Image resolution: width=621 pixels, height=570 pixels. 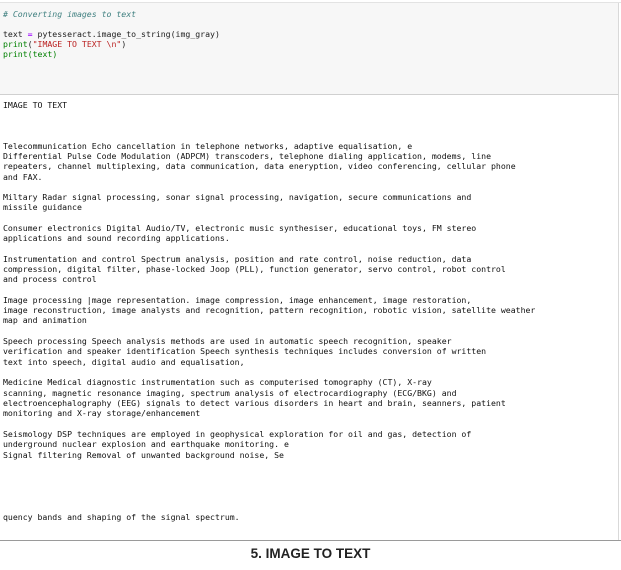 What do you see at coordinates (42, 207) in the screenshot?
I see `output-line: missile guidance` at bounding box center [42, 207].